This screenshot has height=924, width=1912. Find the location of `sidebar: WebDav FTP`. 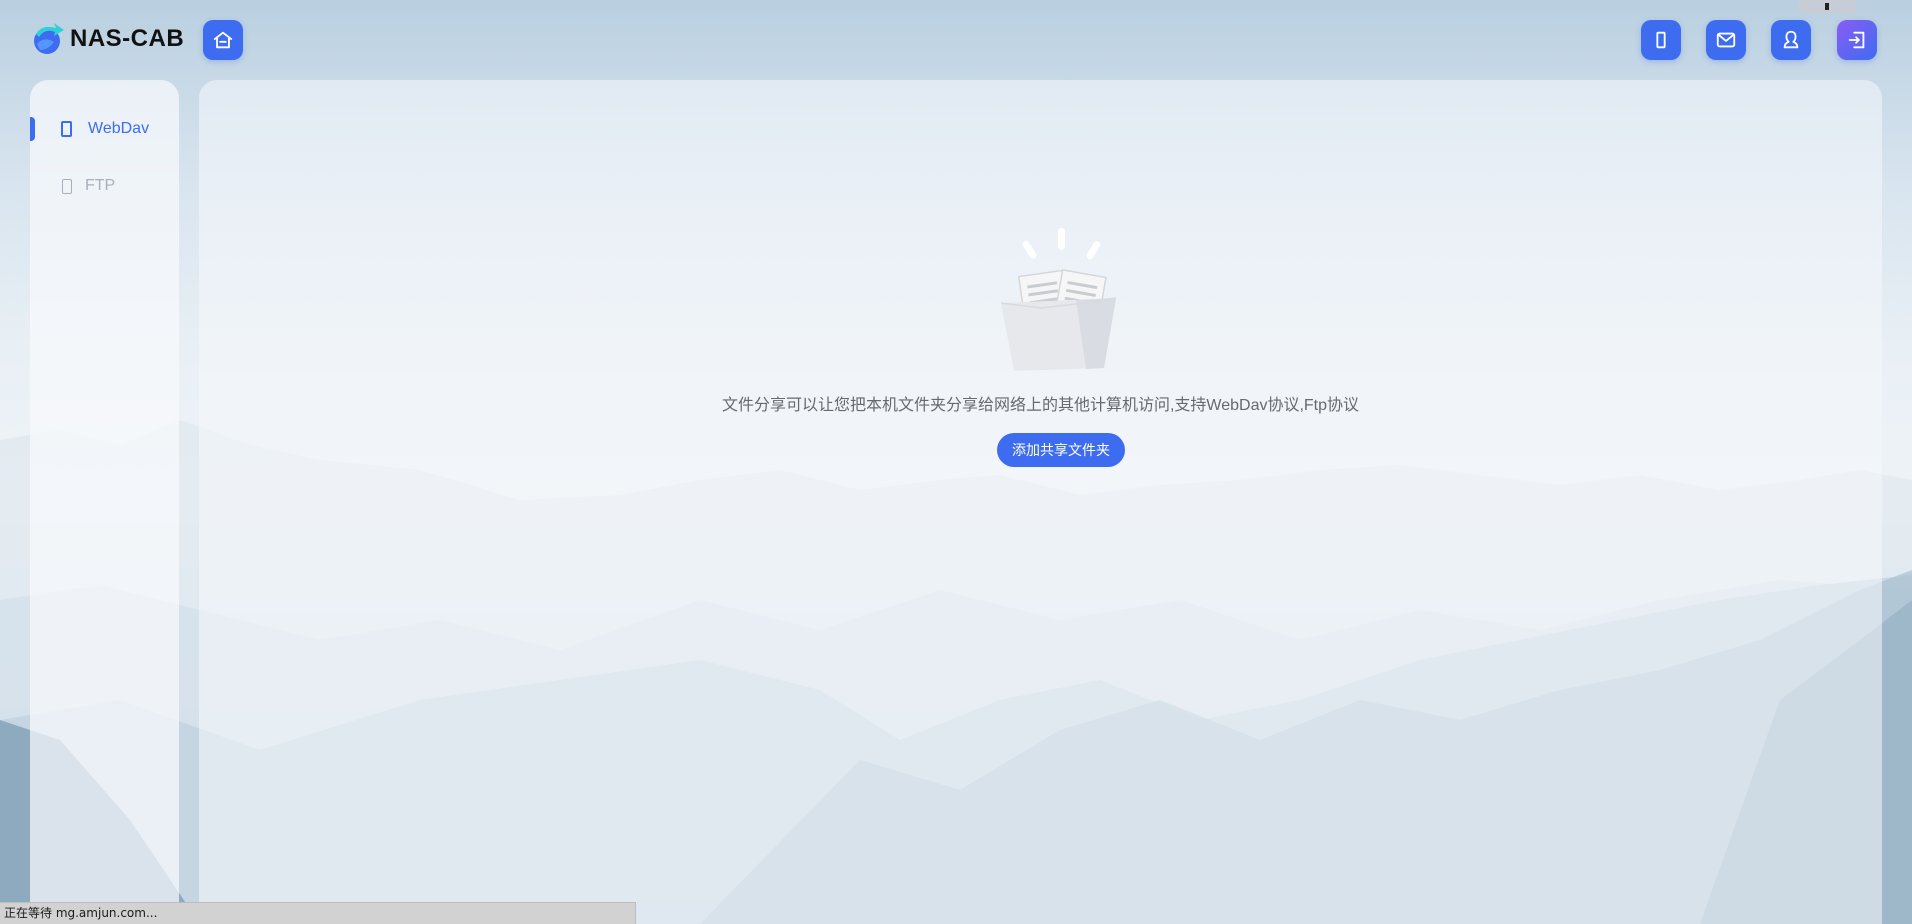

sidebar: WebDav FTP is located at coordinates (104, 502).